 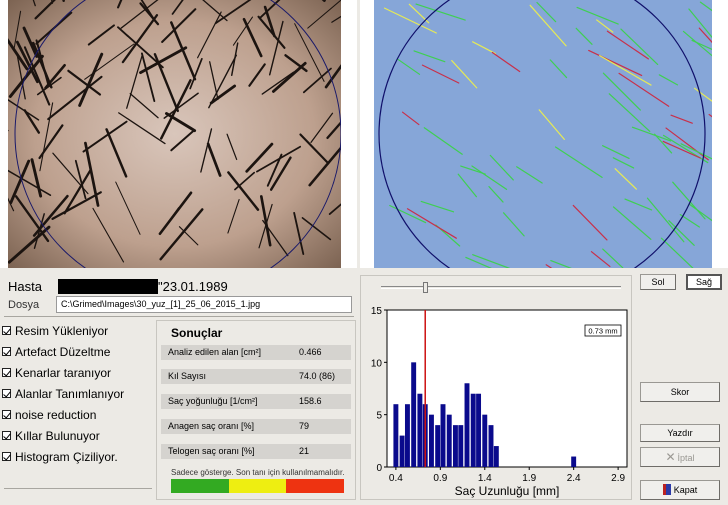 I want to click on step-item: Artefact Düzeltme, so click(x=77, y=351).